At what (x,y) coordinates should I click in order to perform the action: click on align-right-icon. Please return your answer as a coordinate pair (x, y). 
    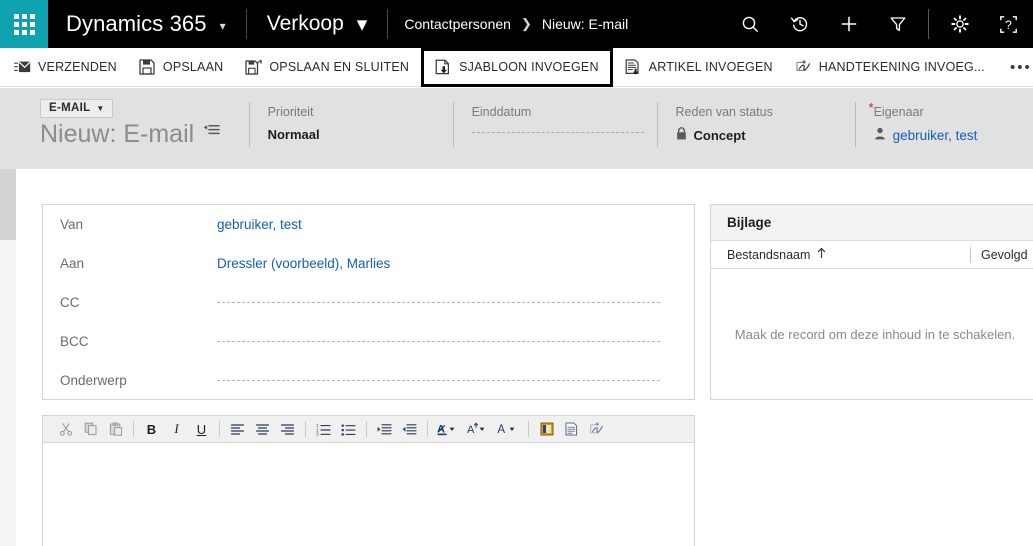
    Looking at the image, I should click on (287, 429).